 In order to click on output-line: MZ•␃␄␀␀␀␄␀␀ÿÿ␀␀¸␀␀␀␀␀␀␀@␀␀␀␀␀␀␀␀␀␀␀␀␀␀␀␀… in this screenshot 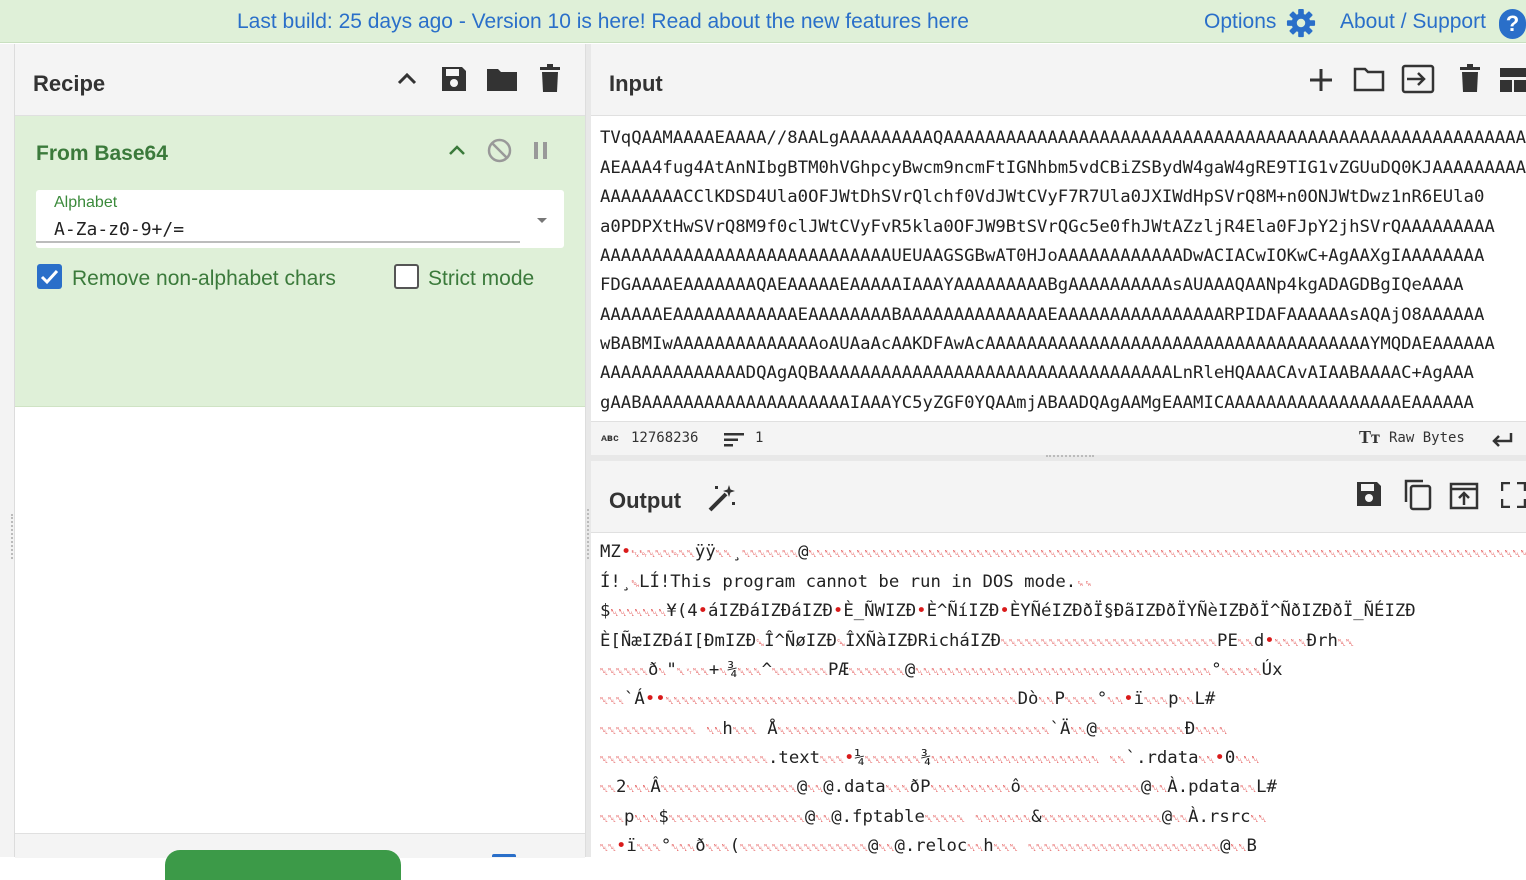, I will do `click(1063, 552)`.